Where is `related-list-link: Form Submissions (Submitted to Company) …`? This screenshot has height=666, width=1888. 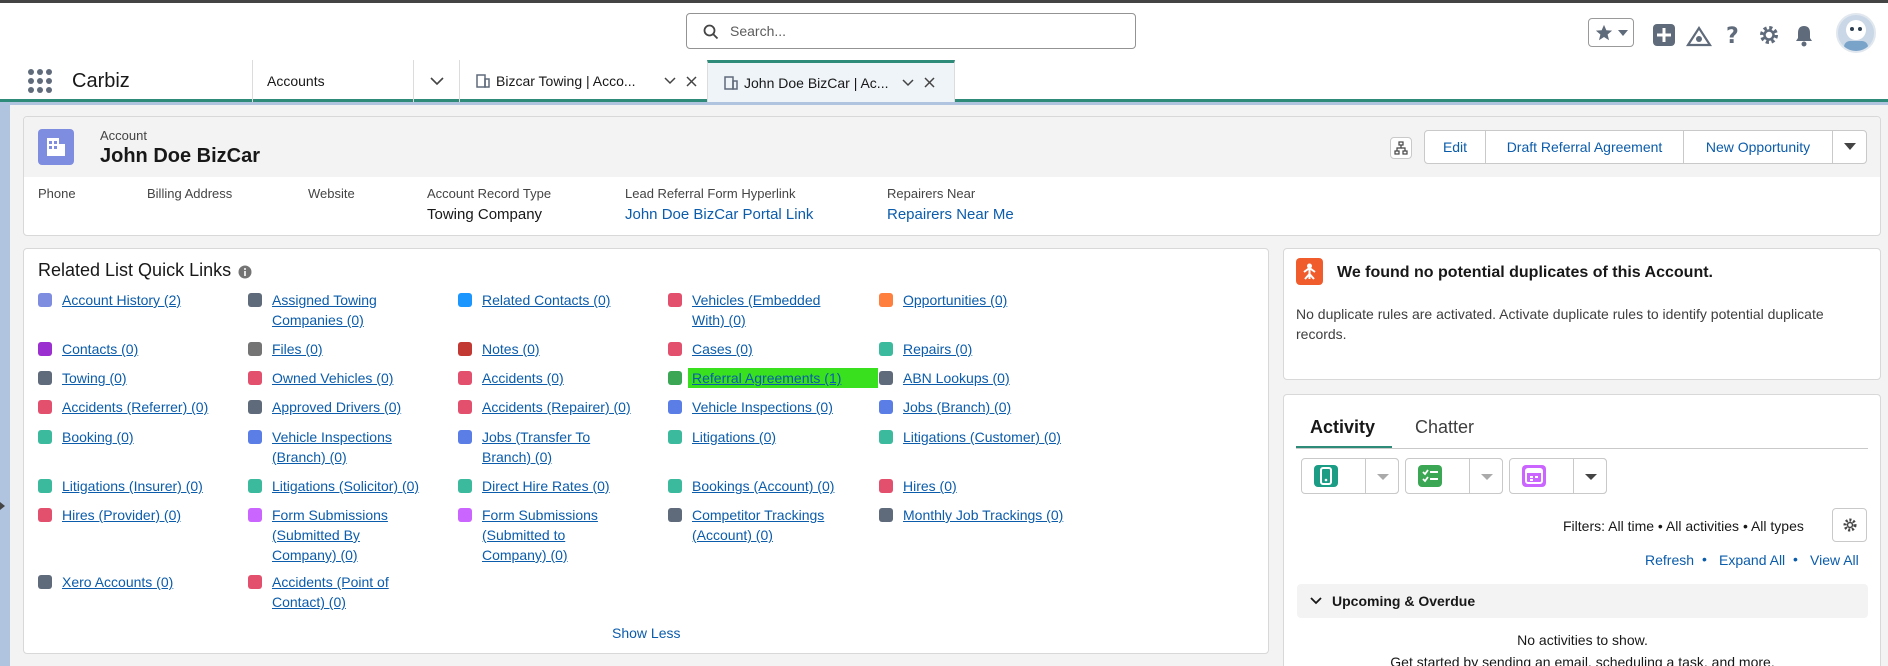 related-list-link: Form Submissions (Submitted to Company) … is located at coordinates (557, 535).